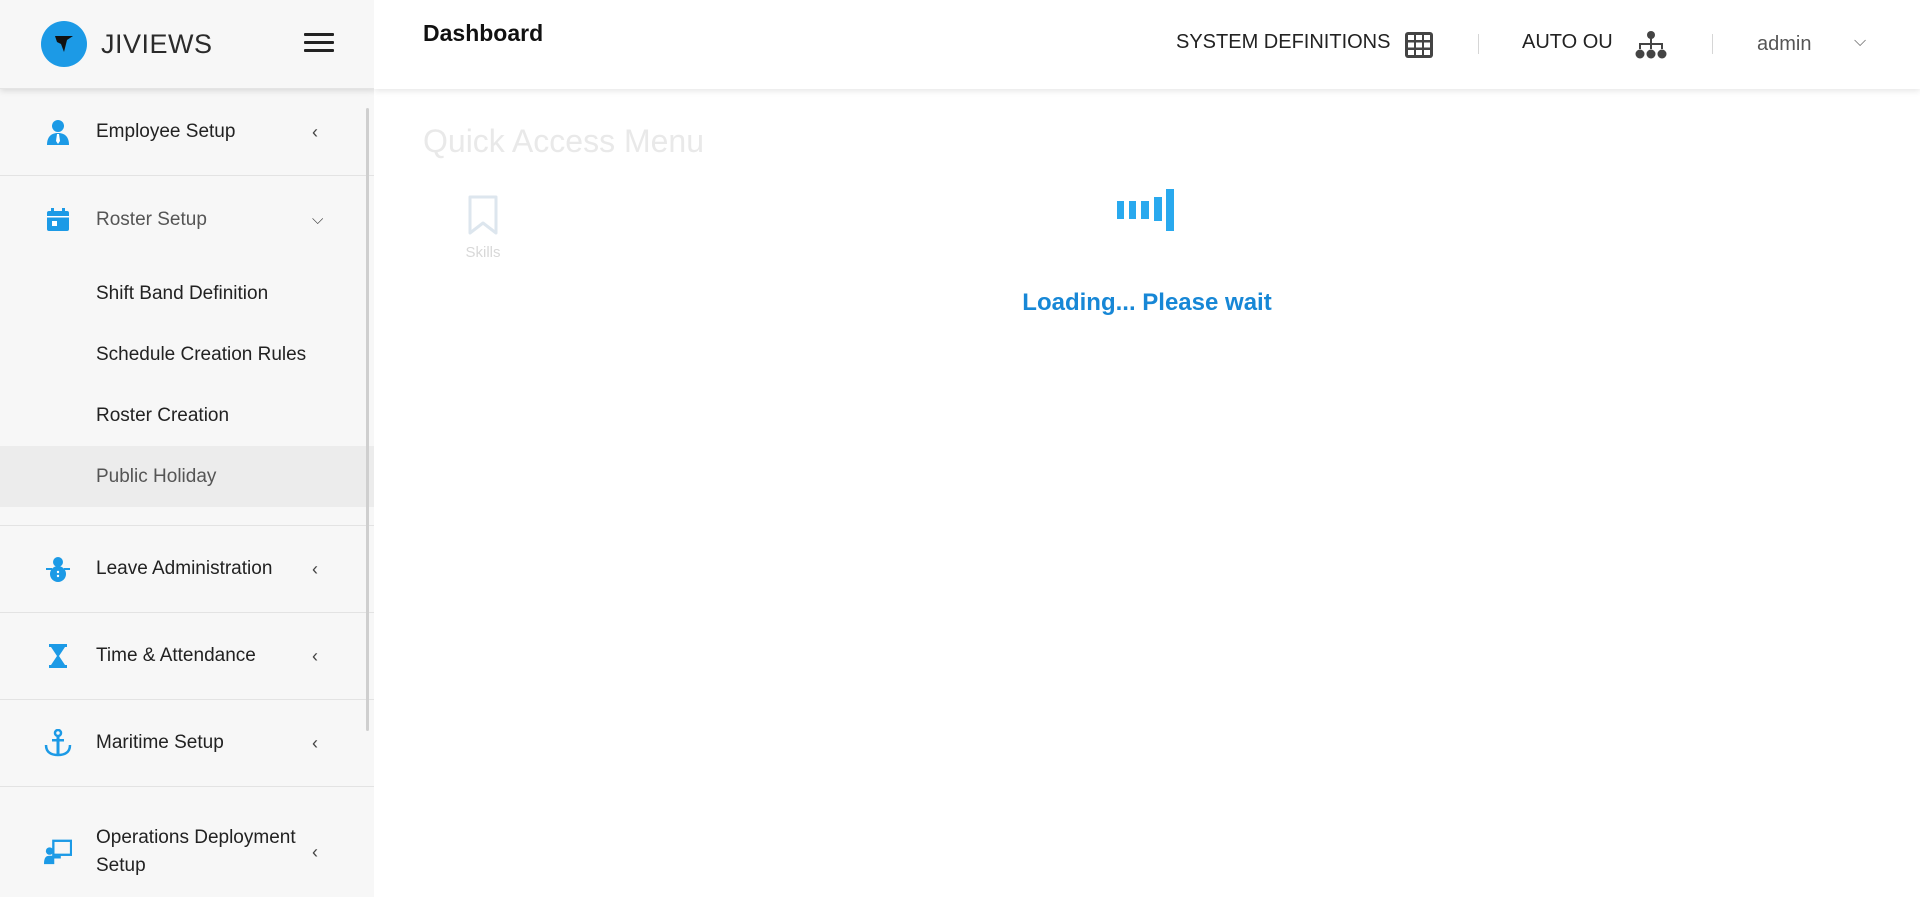 The image size is (1920, 897). Describe the element at coordinates (58, 569) in the screenshot. I see `snowman-icon` at that location.